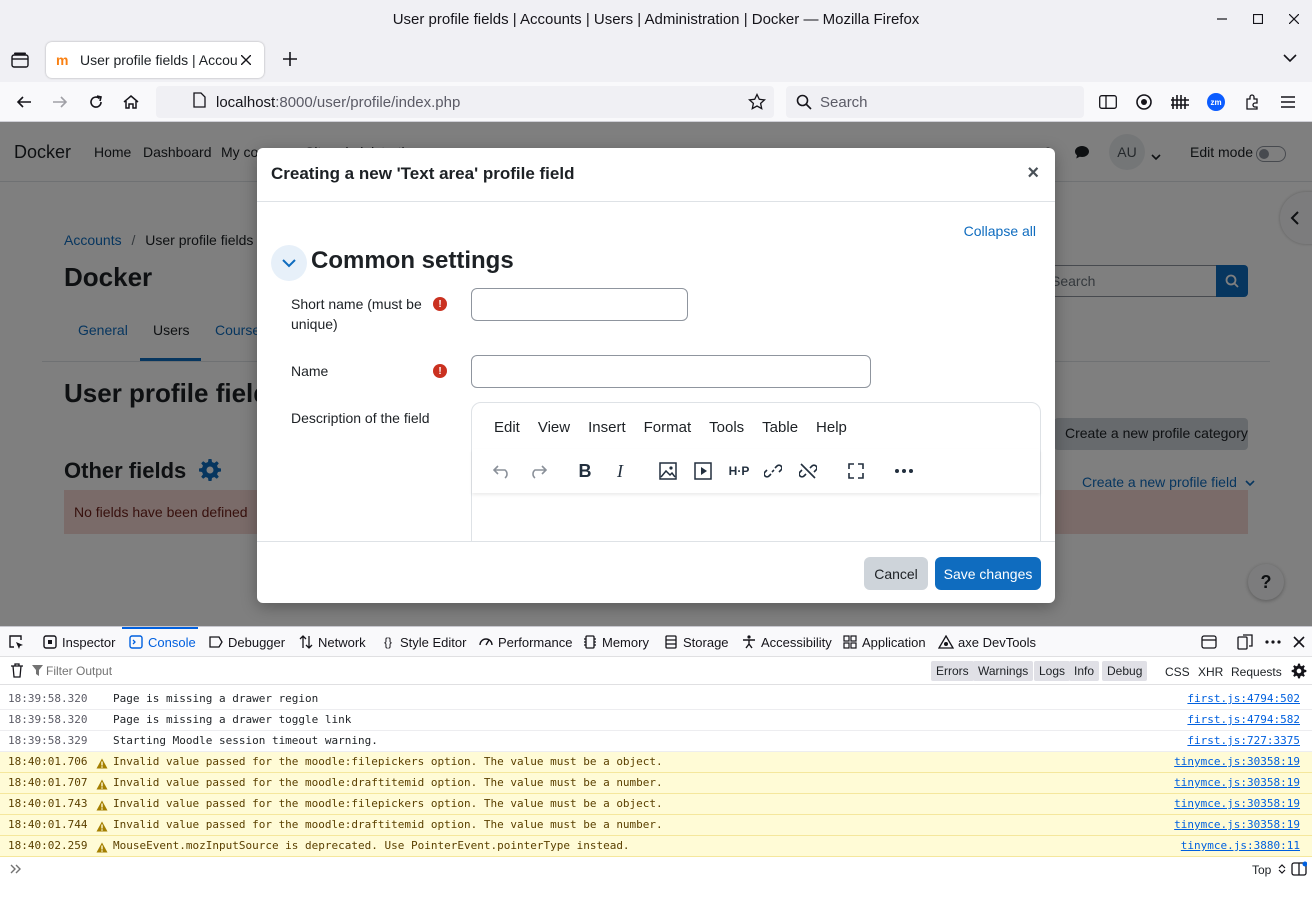 The height and width of the screenshot is (901, 1312). I want to click on tab-storage: Storage, so click(696, 642).